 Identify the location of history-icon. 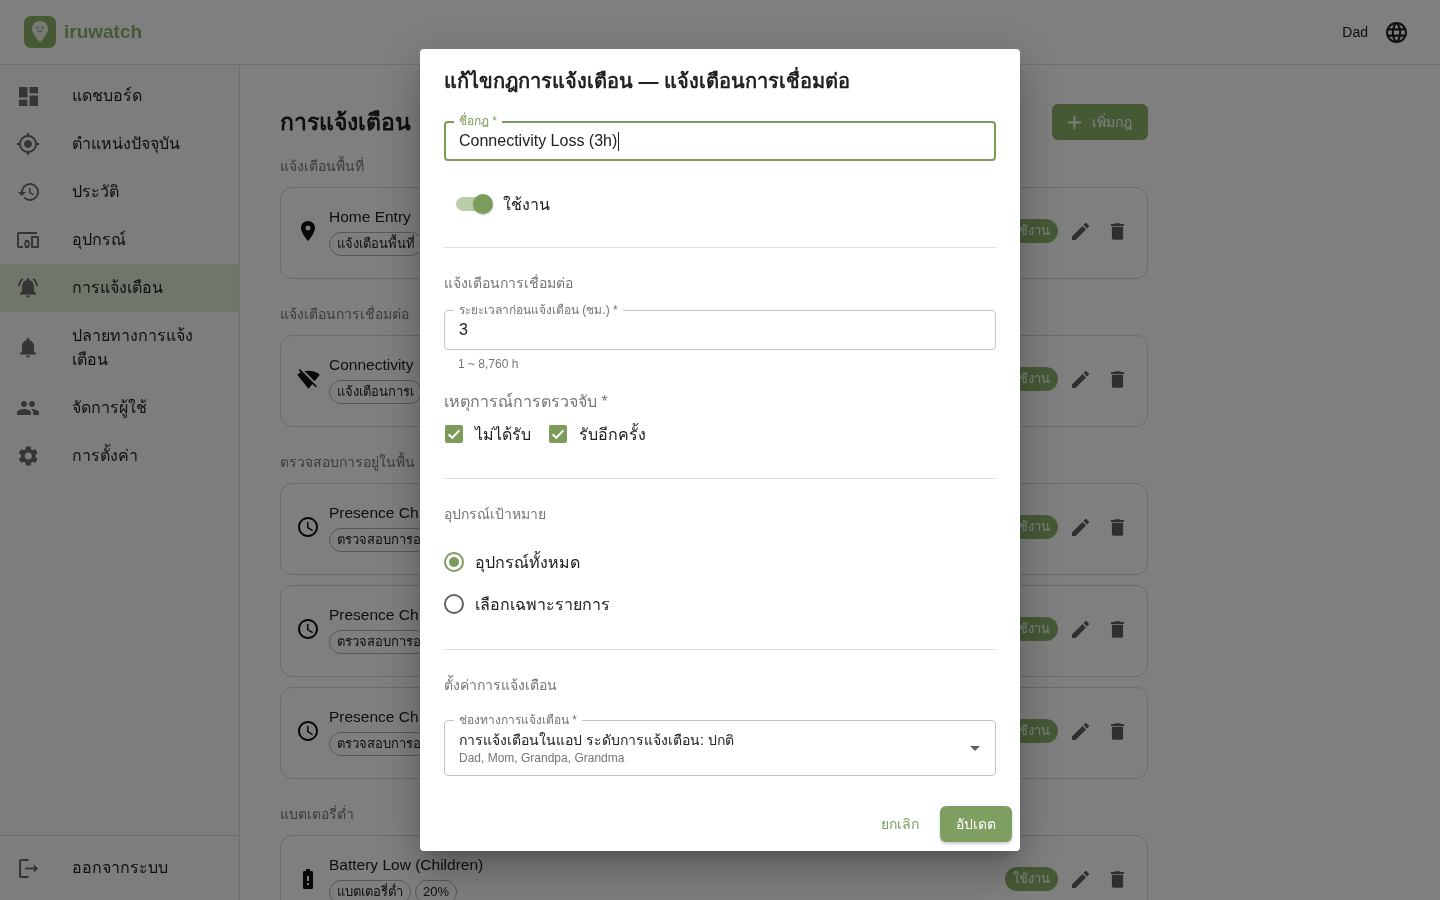
(28, 192).